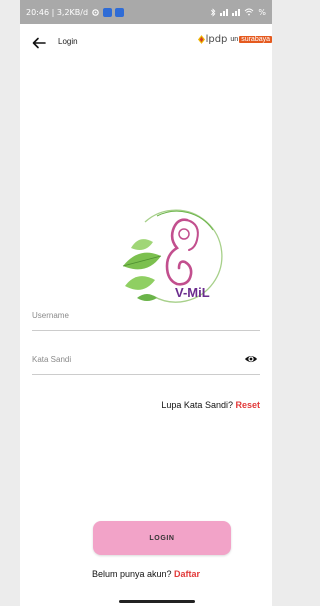 The height and width of the screenshot is (606, 320). What do you see at coordinates (157, 601) in the screenshot?
I see `home-indicator` at bounding box center [157, 601].